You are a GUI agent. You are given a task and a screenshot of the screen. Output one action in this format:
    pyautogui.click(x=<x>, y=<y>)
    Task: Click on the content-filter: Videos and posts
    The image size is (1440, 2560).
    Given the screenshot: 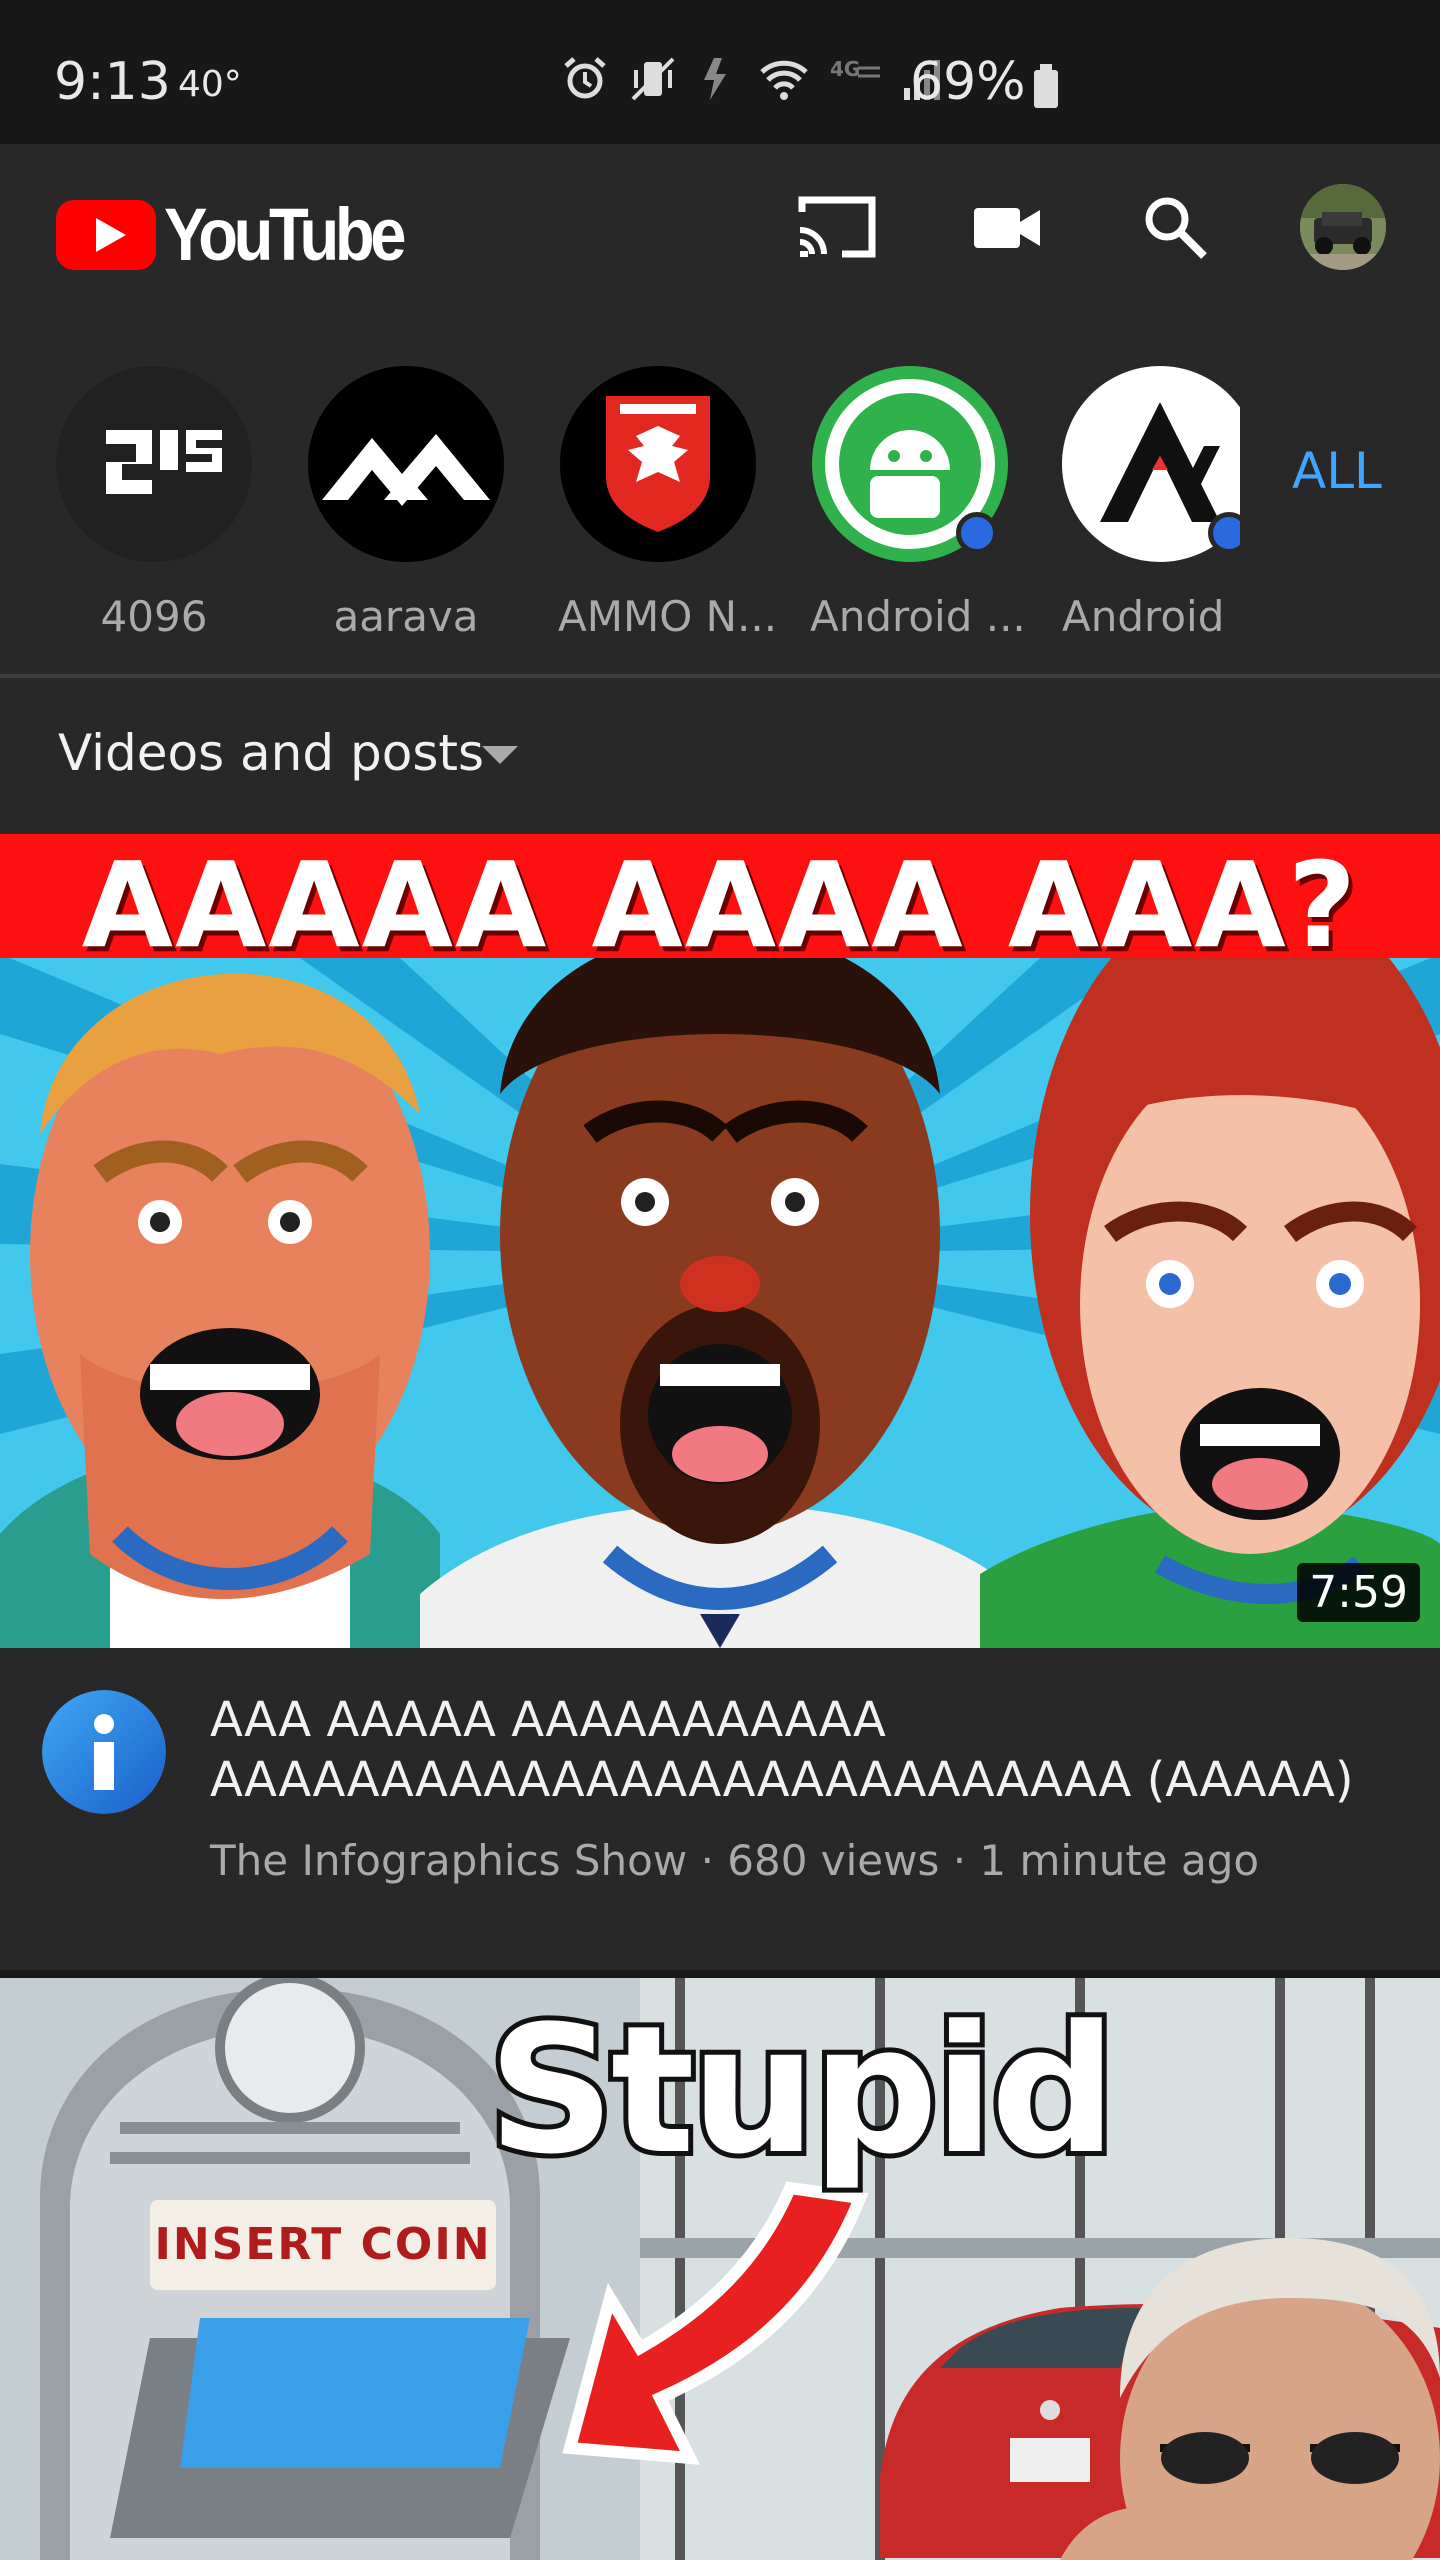 What is the action you would take?
    pyautogui.click(x=720, y=756)
    